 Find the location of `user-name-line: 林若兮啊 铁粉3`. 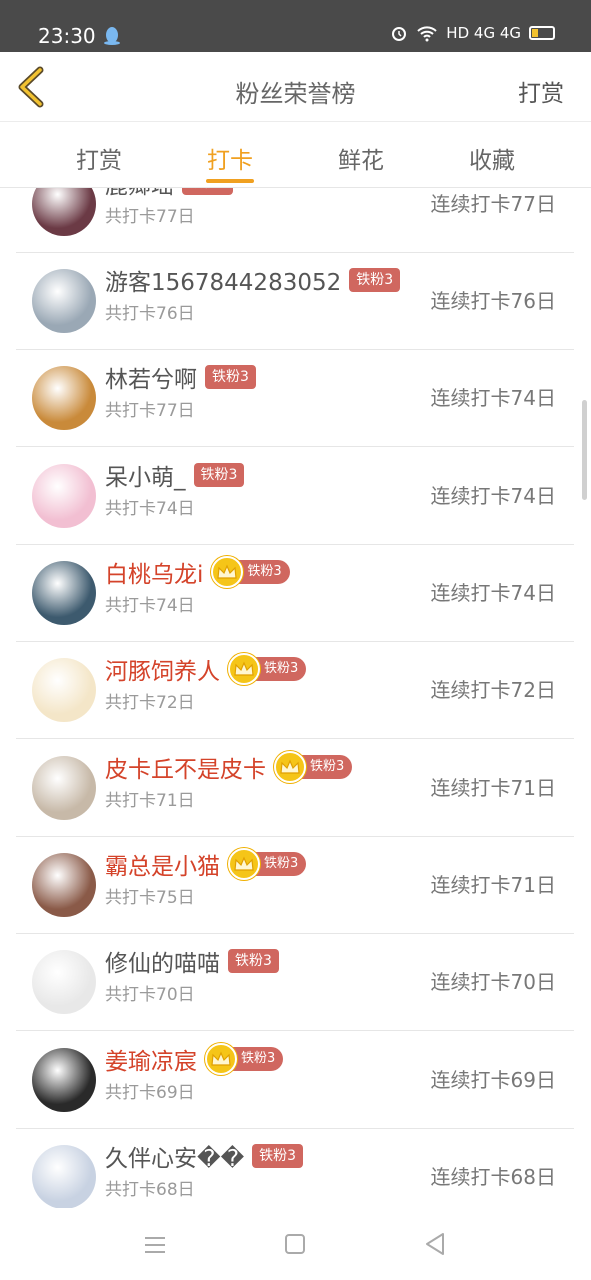

user-name-line: 林若兮啊 铁粉3 is located at coordinates (180, 377).